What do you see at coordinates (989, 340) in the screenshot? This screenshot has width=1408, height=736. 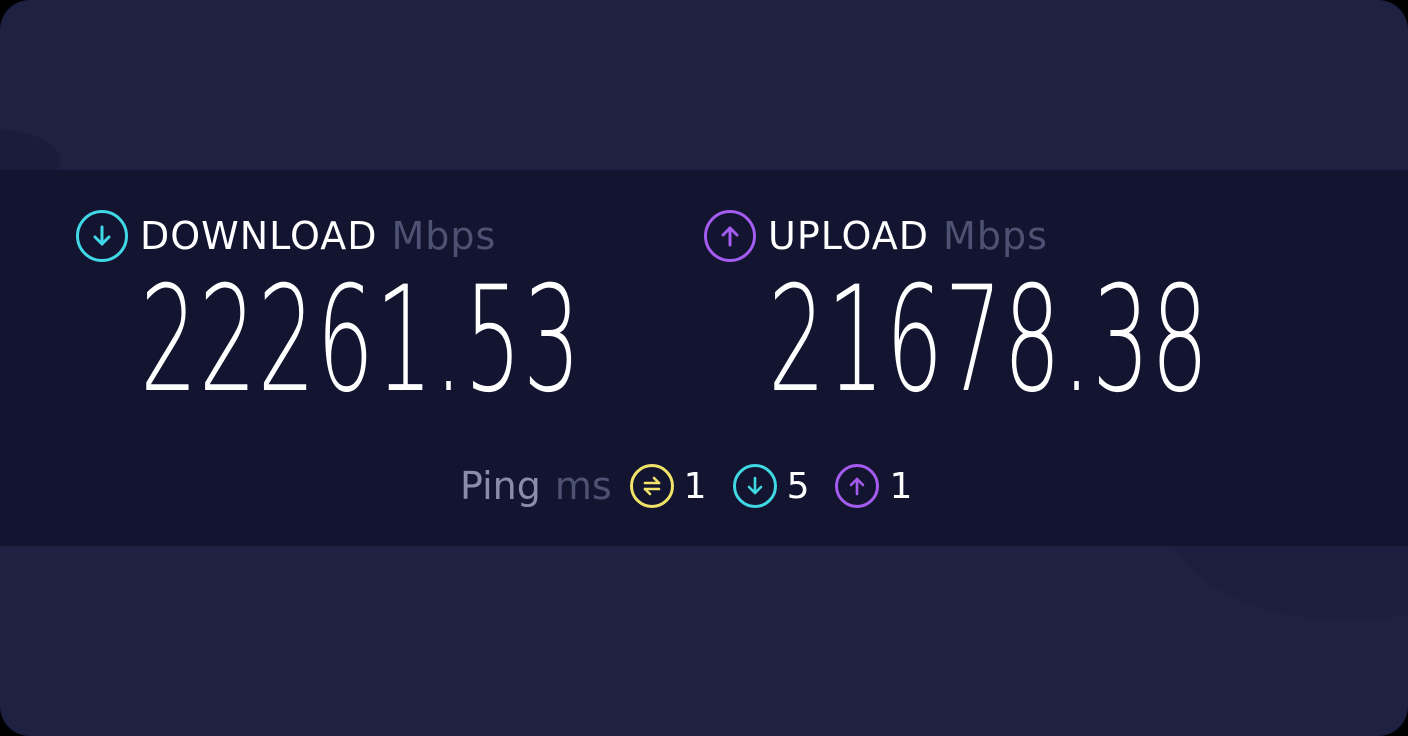 I see `upload-speed-value: 21678.38` at bounding box center [989, 340].